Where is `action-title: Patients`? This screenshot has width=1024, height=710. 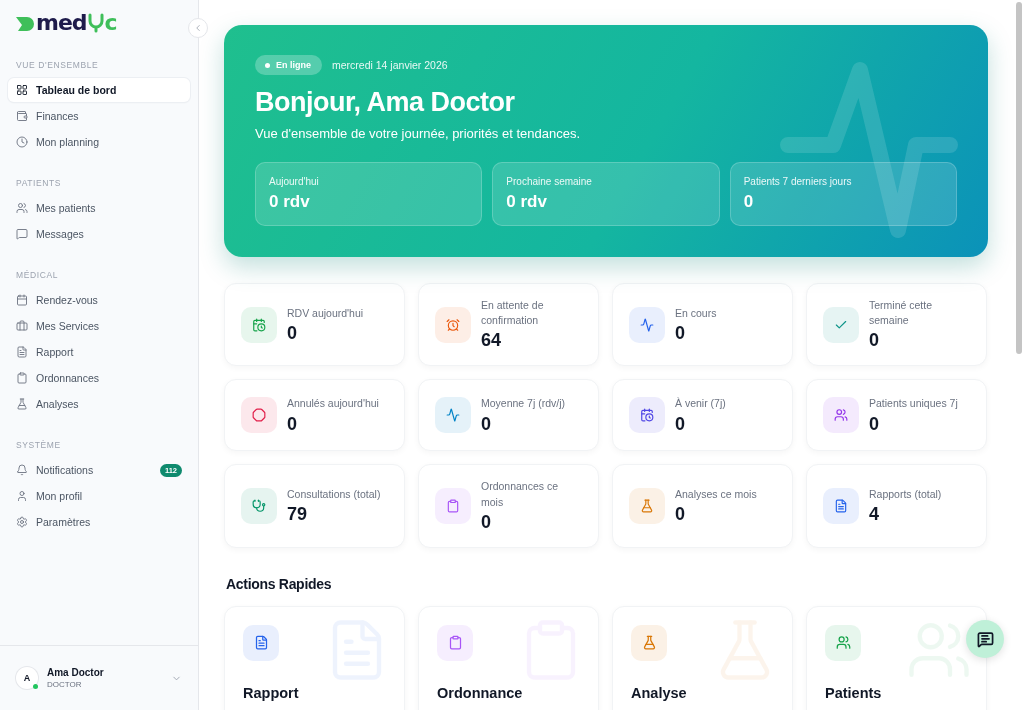
action-title: Patients is located at coordinates (854, 692).